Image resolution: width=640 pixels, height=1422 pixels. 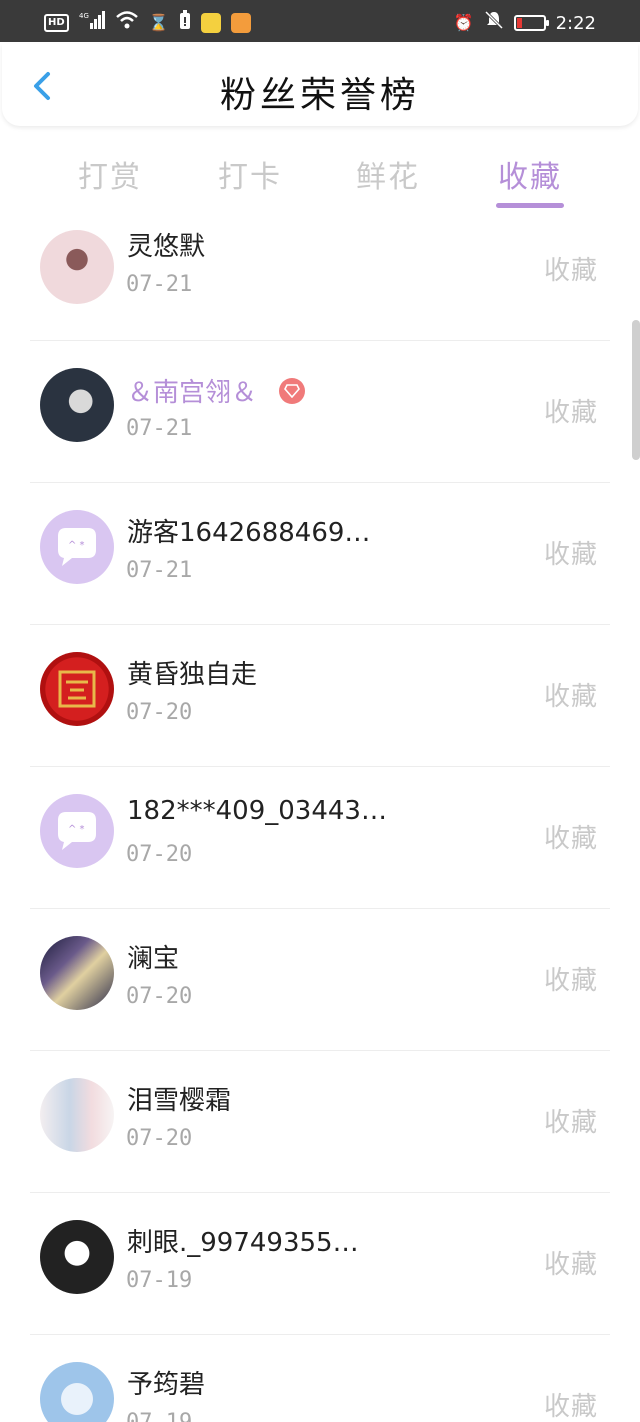 I want to click on list-item: ^ * 游客1642688469… 07-21 收藏, so click(x=320, y=553).